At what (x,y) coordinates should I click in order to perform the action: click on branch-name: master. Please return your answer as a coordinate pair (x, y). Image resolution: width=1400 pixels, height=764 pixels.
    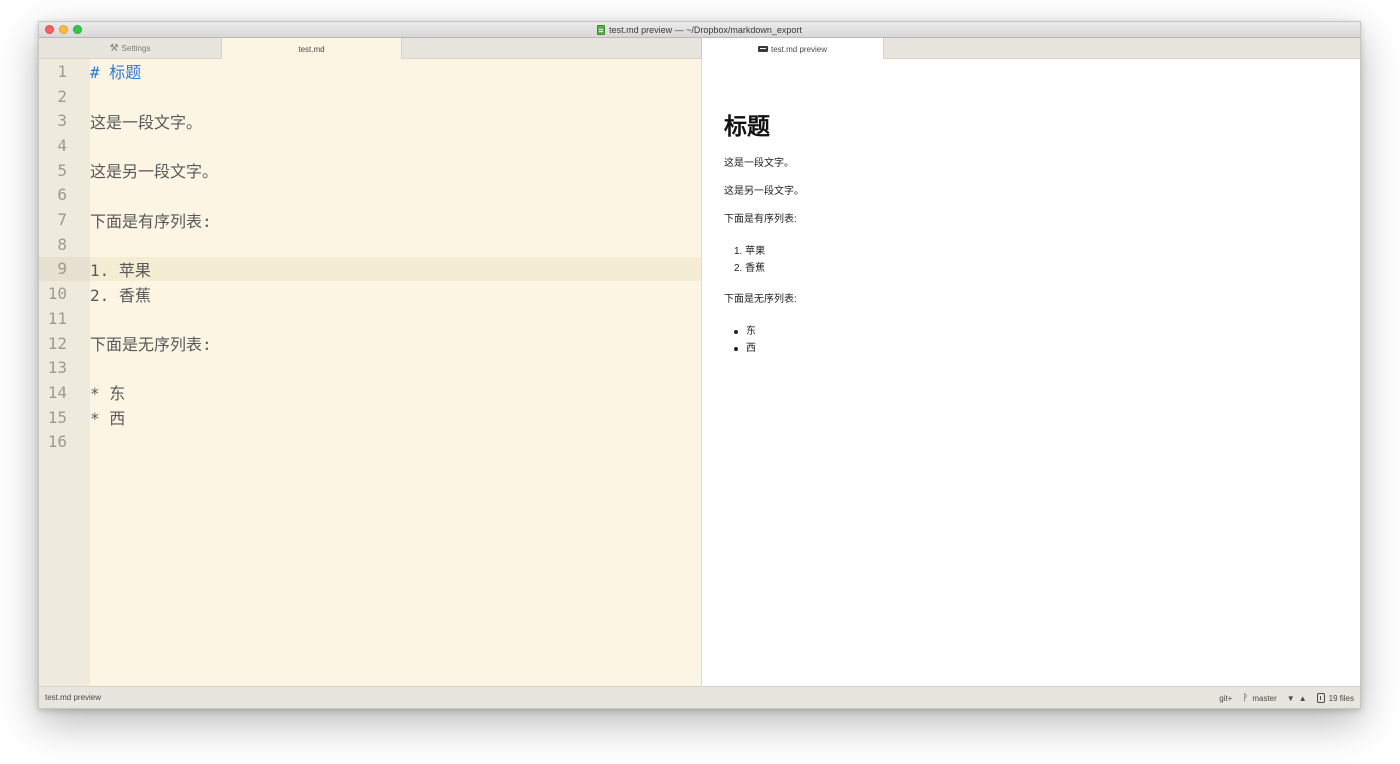
    Looking at the image, I should click on (1264, 698).